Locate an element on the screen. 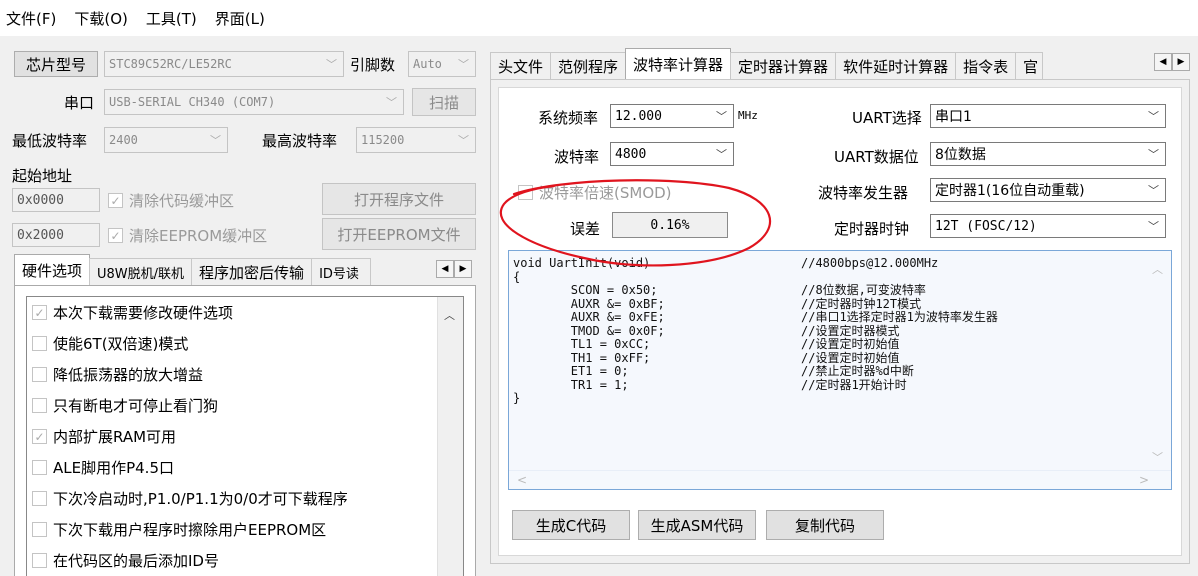  max-baud-label: 最高波特率 is located at coordinates (300, 141).